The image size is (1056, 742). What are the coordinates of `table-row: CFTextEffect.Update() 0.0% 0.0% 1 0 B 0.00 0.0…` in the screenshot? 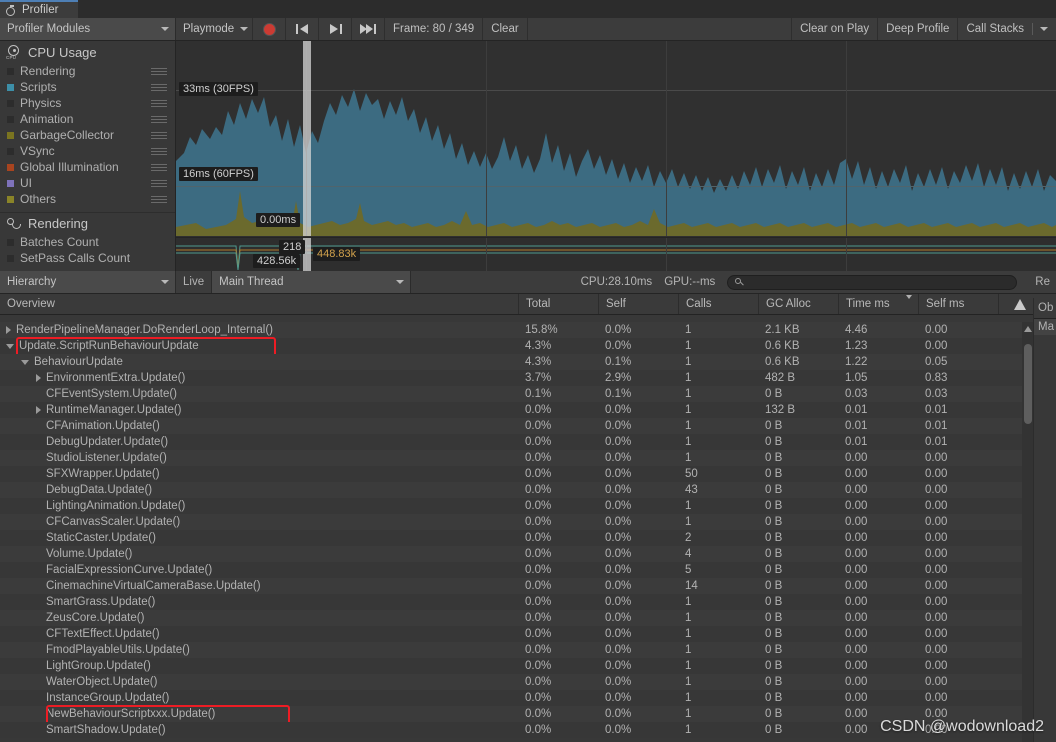 It's located at (528, 634).